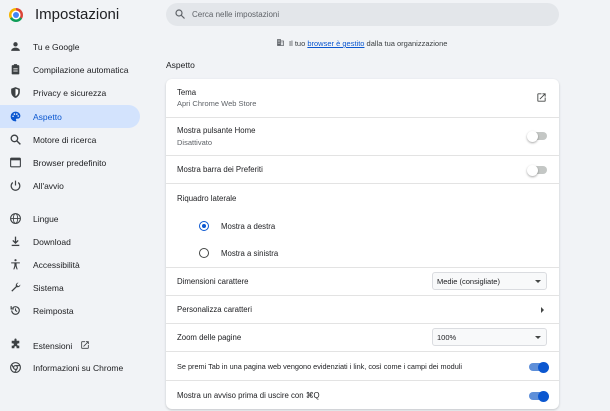 The image size is (610, 411). What do you see at coordinates (248, 395) in the screenshot?
I see `warn-before-quit-label: Mostra un avviso prima di uscire con ⌘Q` at bounding box center [248, 395].